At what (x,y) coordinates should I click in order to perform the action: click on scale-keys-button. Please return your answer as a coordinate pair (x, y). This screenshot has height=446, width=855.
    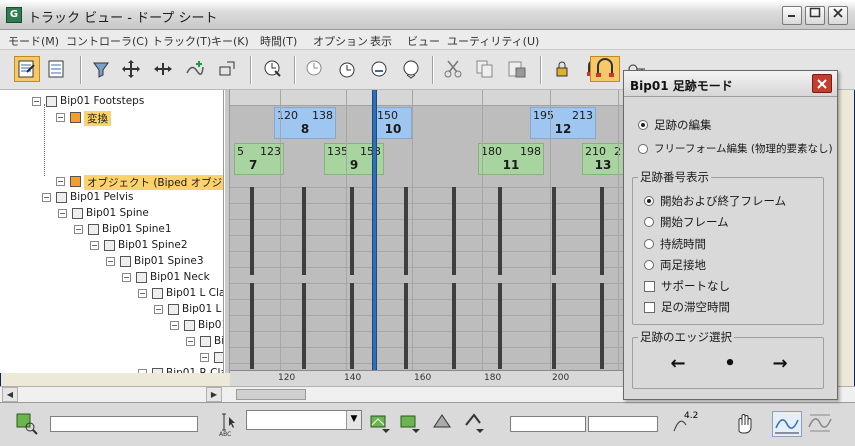
    Looking at the image, I should click on (227, 69).